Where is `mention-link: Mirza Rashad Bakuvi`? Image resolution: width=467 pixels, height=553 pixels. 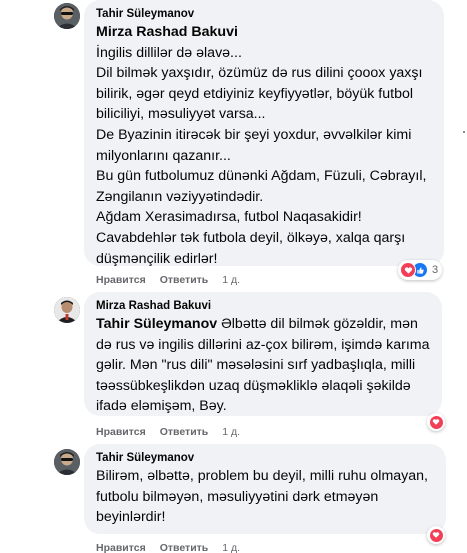 mention-link: Mirza Rashad Bakuvi is located at coordinates (167, 32).